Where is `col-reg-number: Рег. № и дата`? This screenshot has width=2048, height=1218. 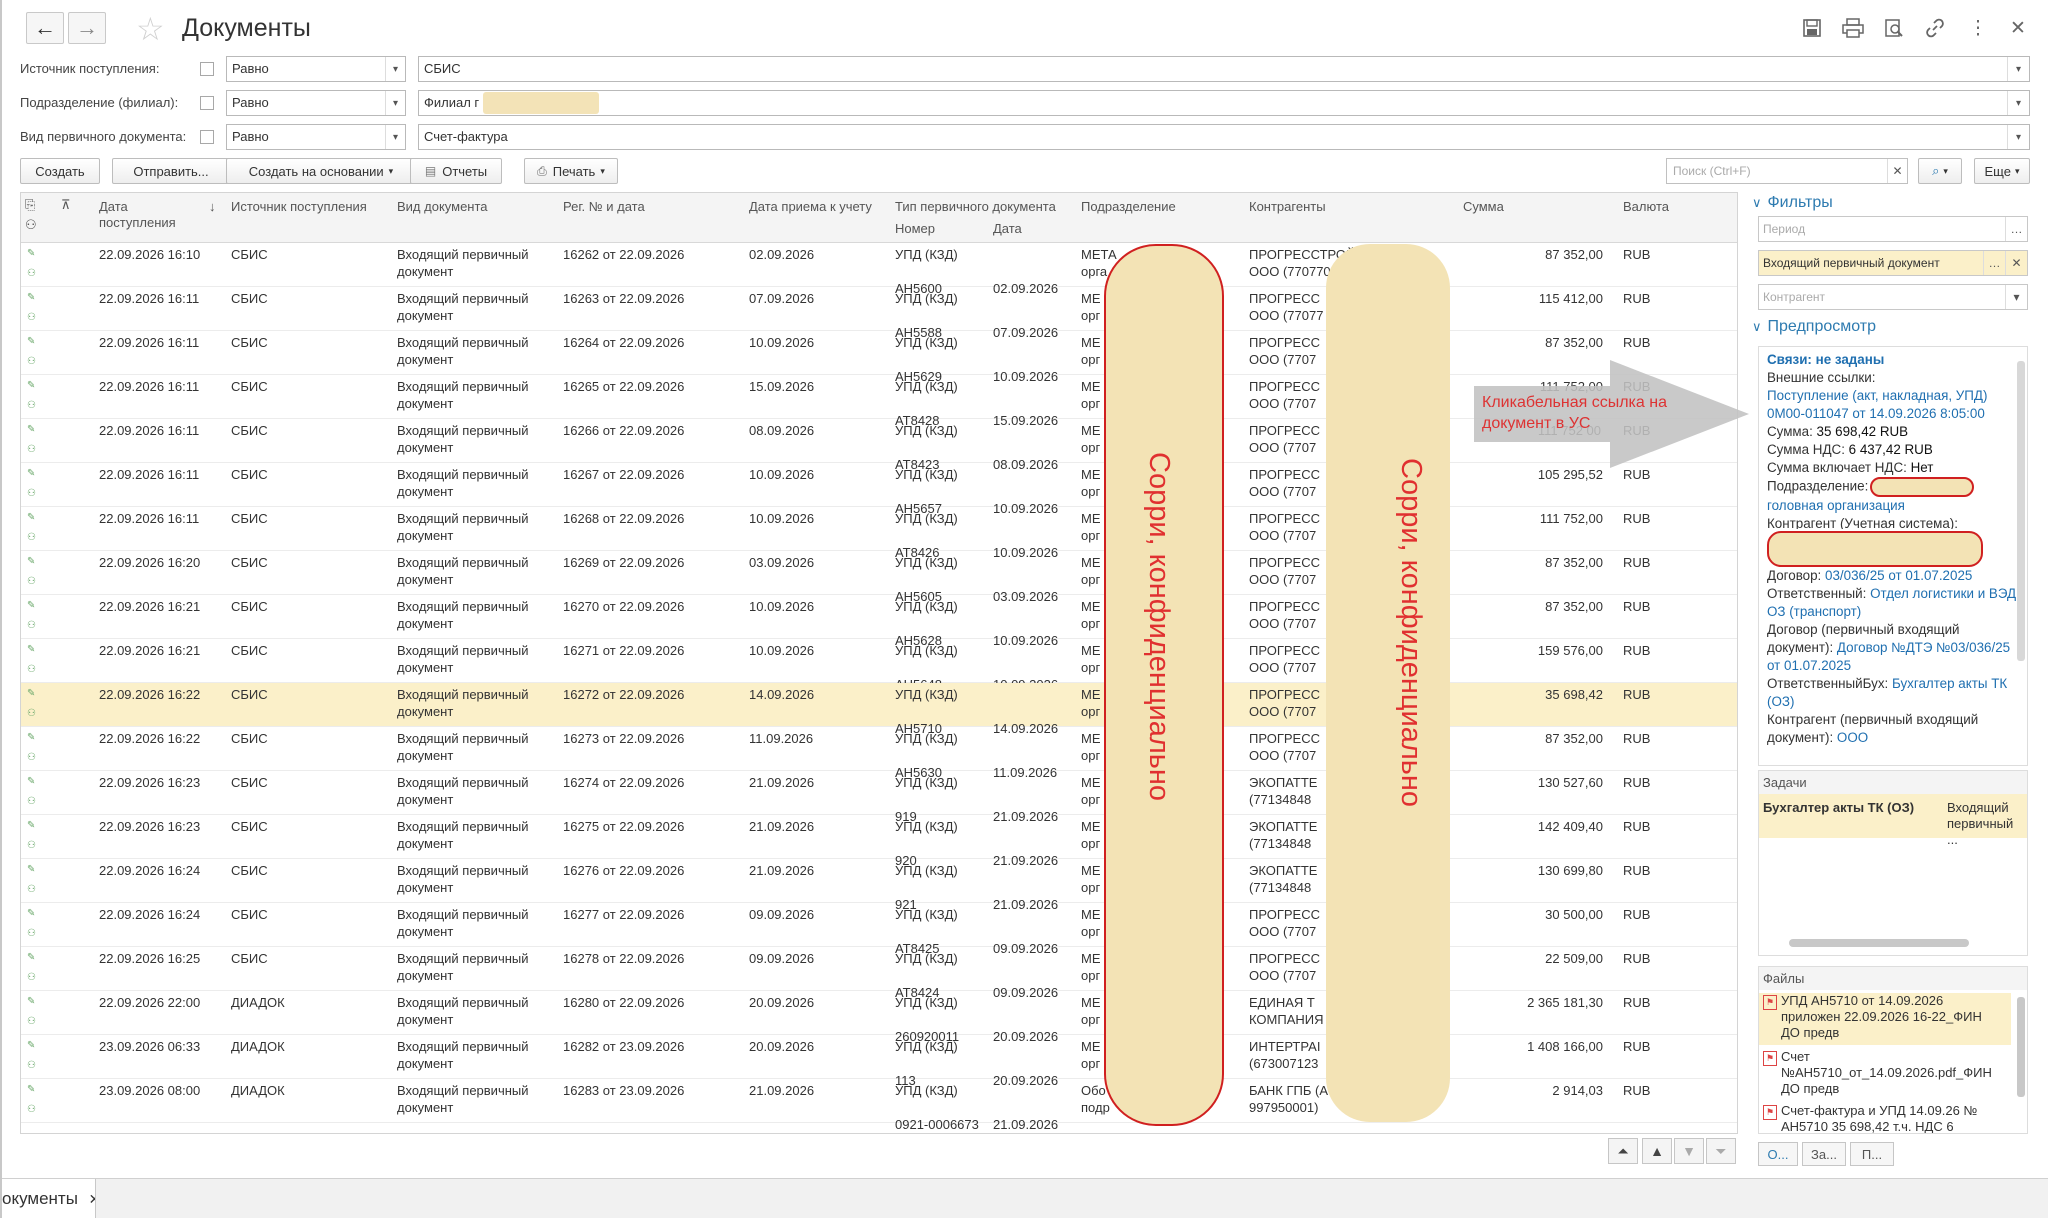 col-reg-number: Рег. № и дата is located at coordinates (604, 207).